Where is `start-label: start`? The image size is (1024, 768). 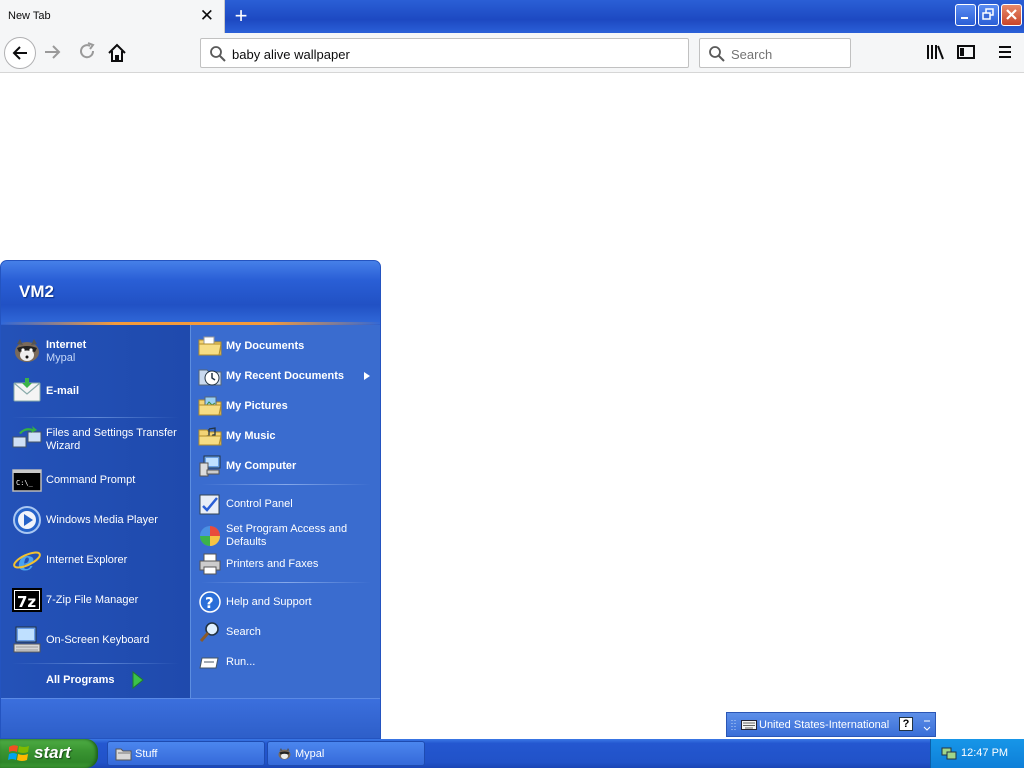 start-label: start is located at coordinates (52, 752).